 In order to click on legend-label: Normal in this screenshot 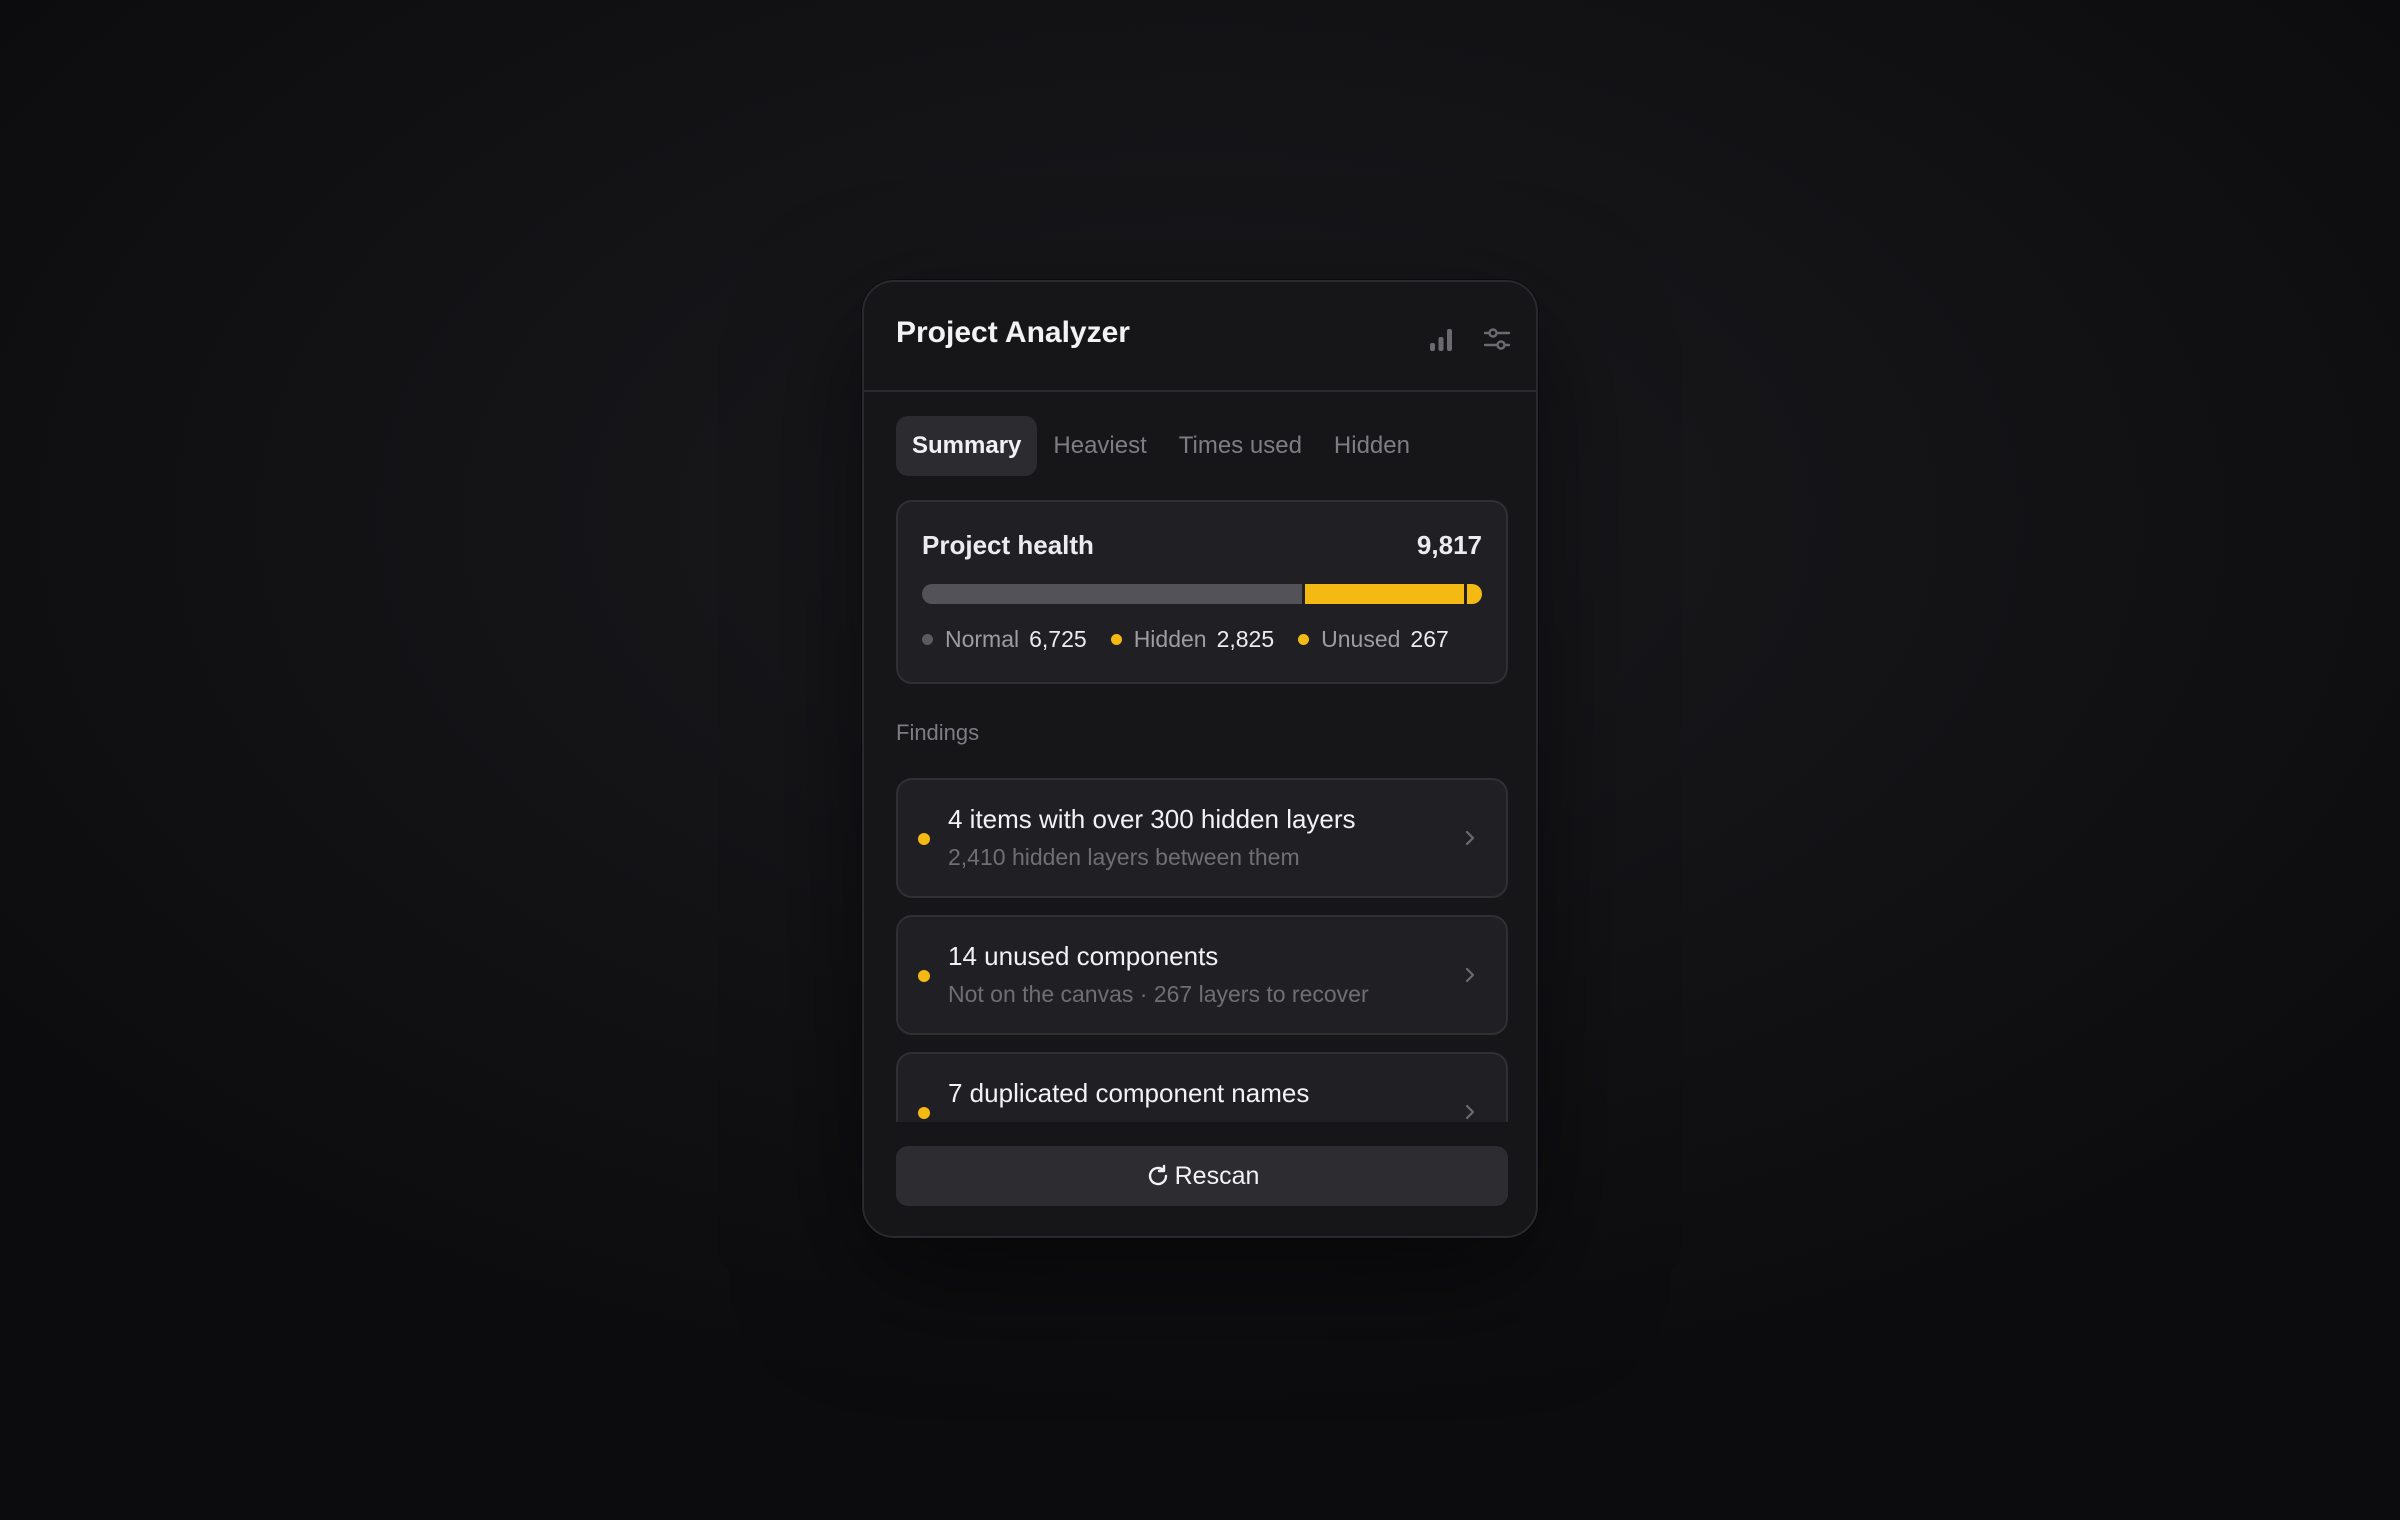, I will do `click(982, 639)`.